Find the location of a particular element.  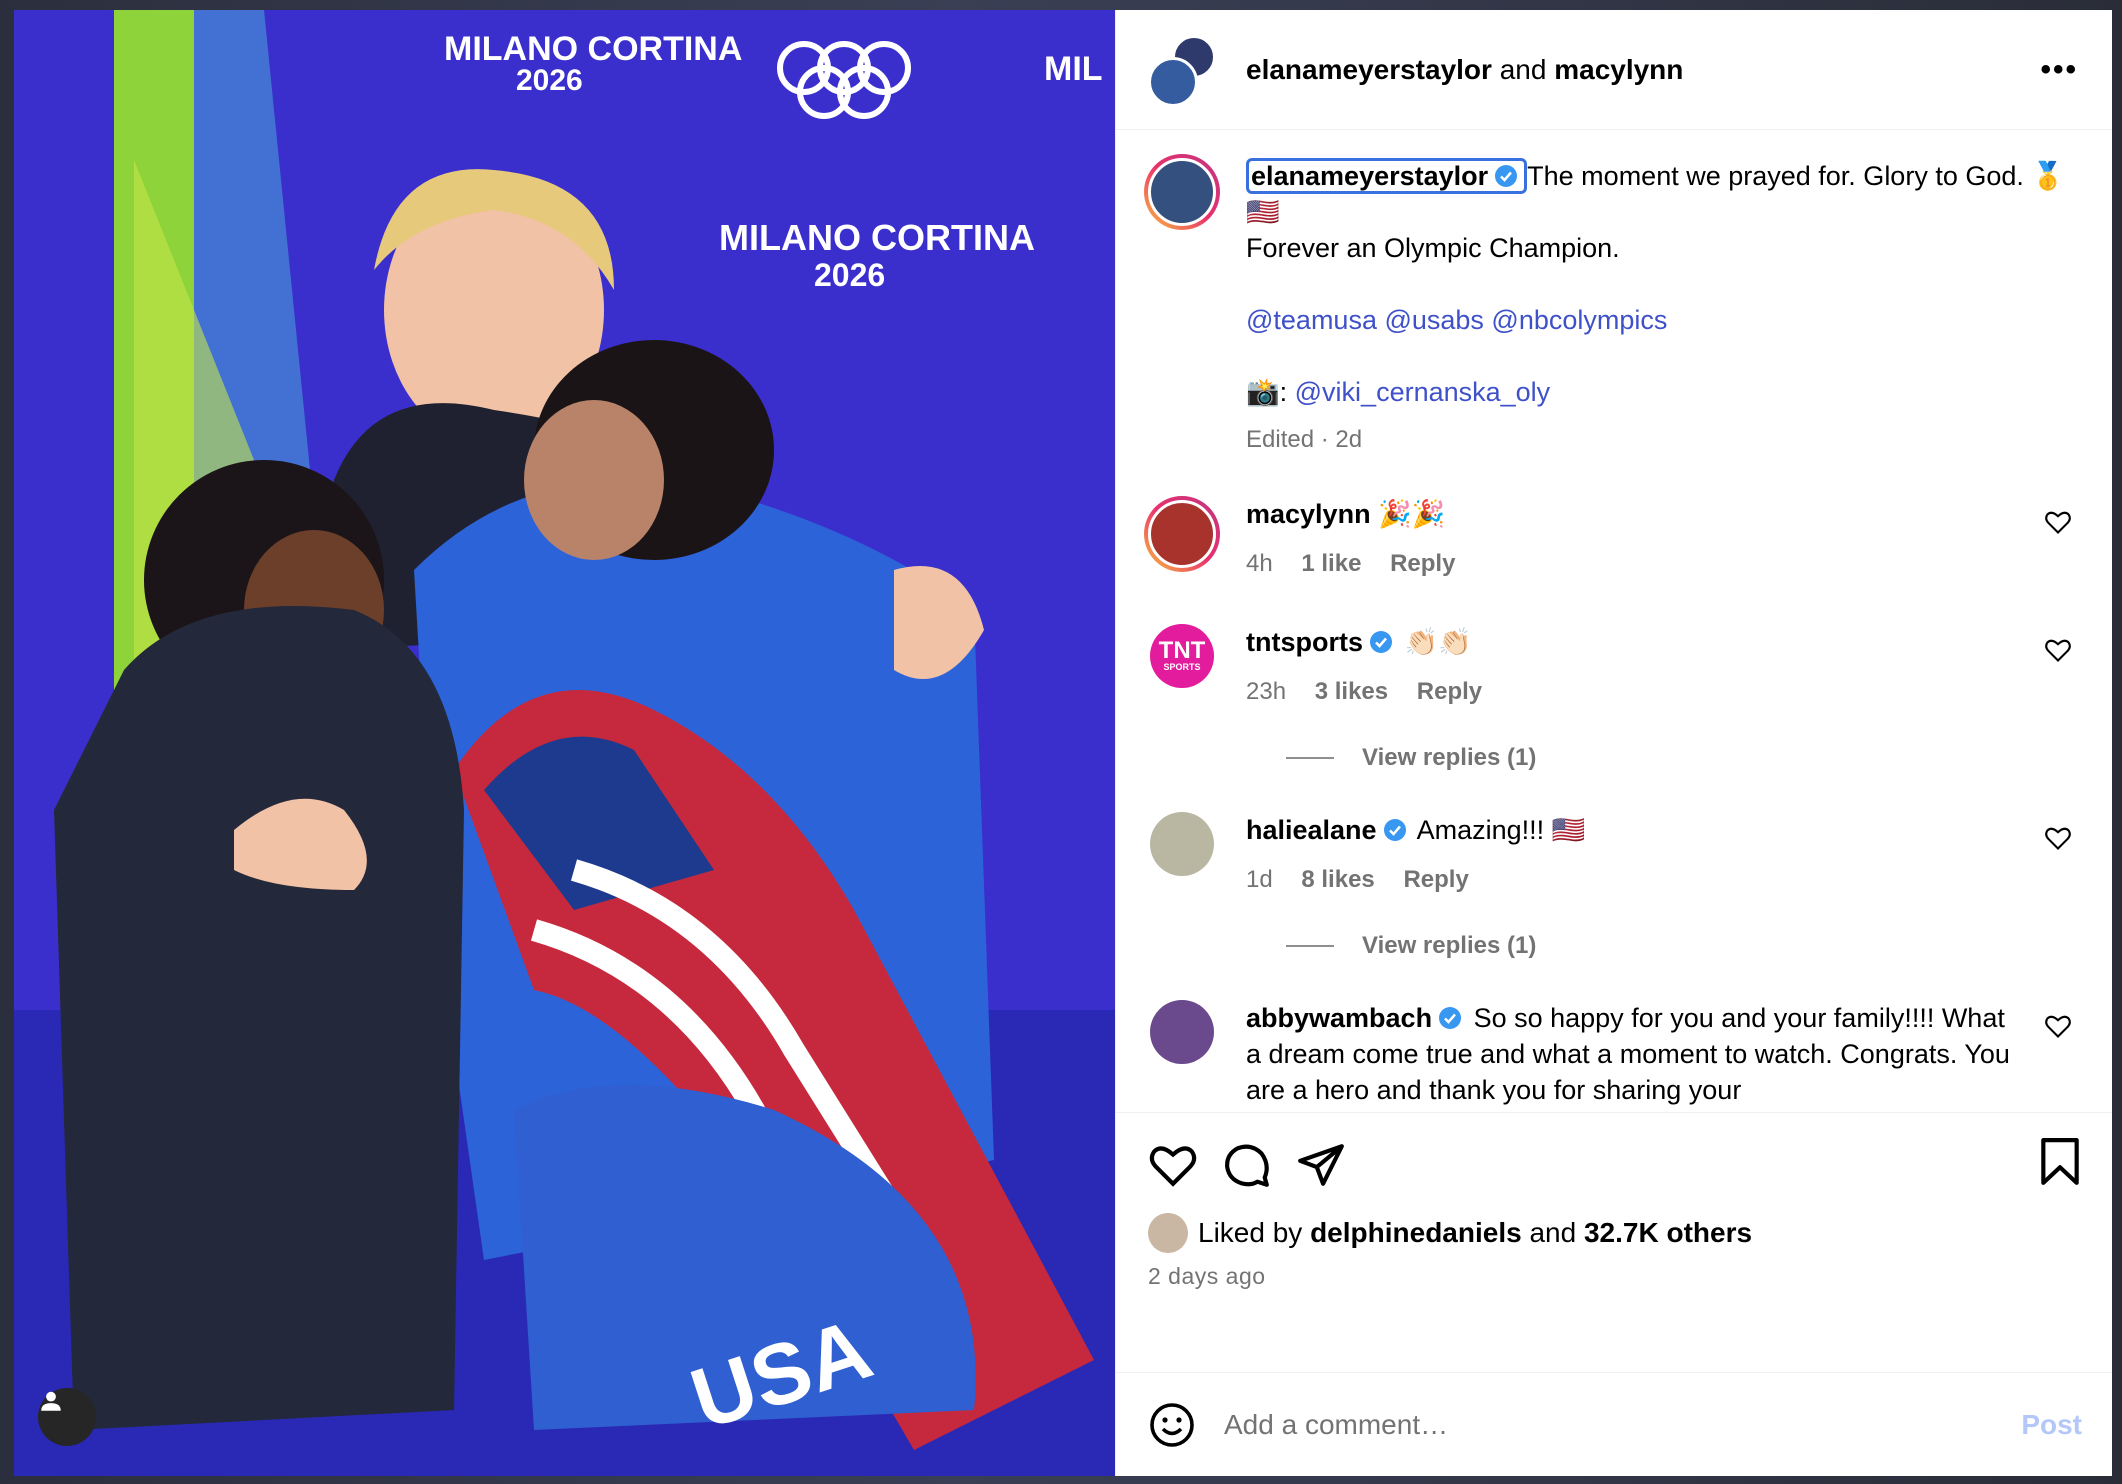

tnt-logo-sub: SPORTS is located at coordinates (1182, 667).